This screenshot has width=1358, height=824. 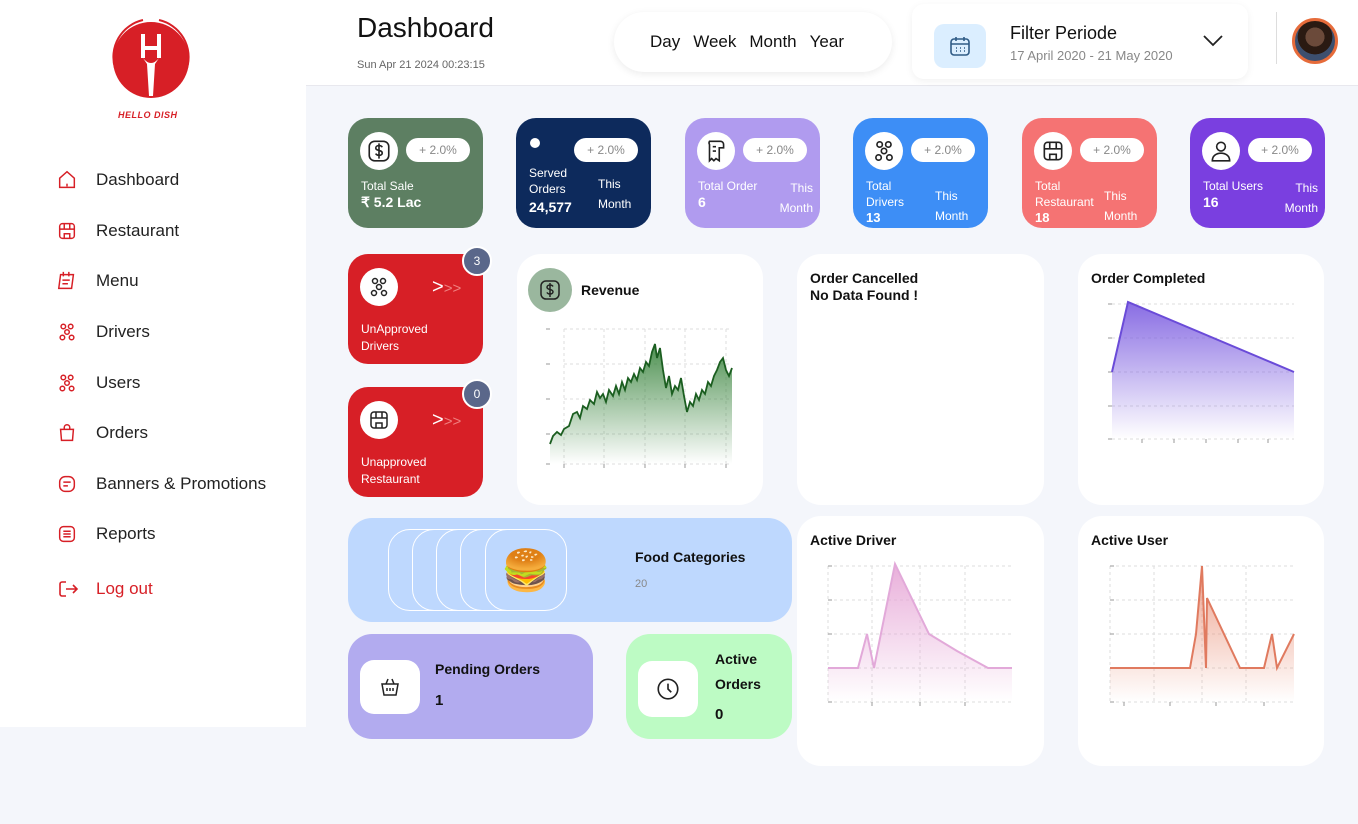 I want to click on shopping-bag-icon, so click(x=67, y=433).